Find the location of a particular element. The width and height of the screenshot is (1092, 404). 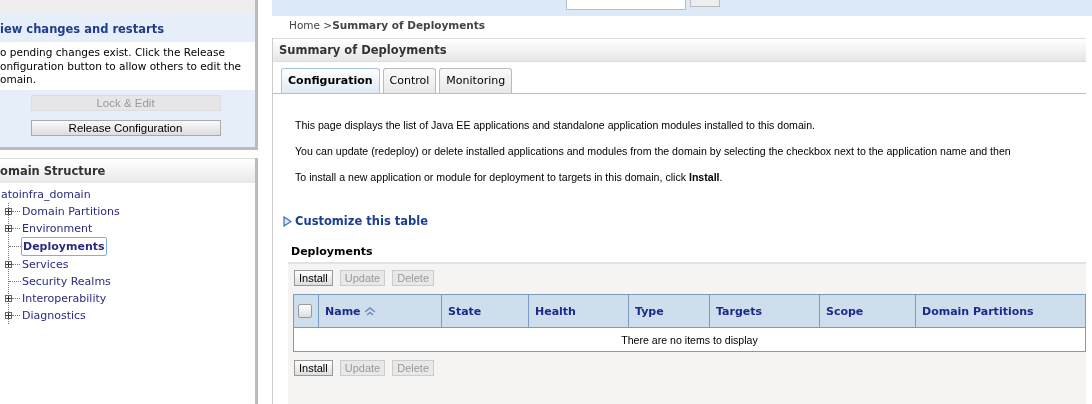

tree-item: Deployments is located at coordinates (64, 246).